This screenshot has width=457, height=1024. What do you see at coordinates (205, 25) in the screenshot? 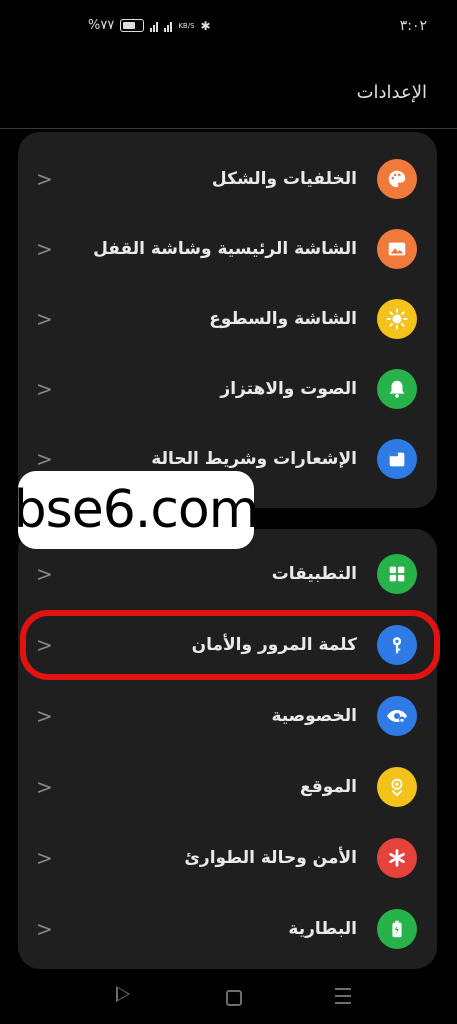
I see `bluetooth-icon: ✱` at bounding box center [205, 25].